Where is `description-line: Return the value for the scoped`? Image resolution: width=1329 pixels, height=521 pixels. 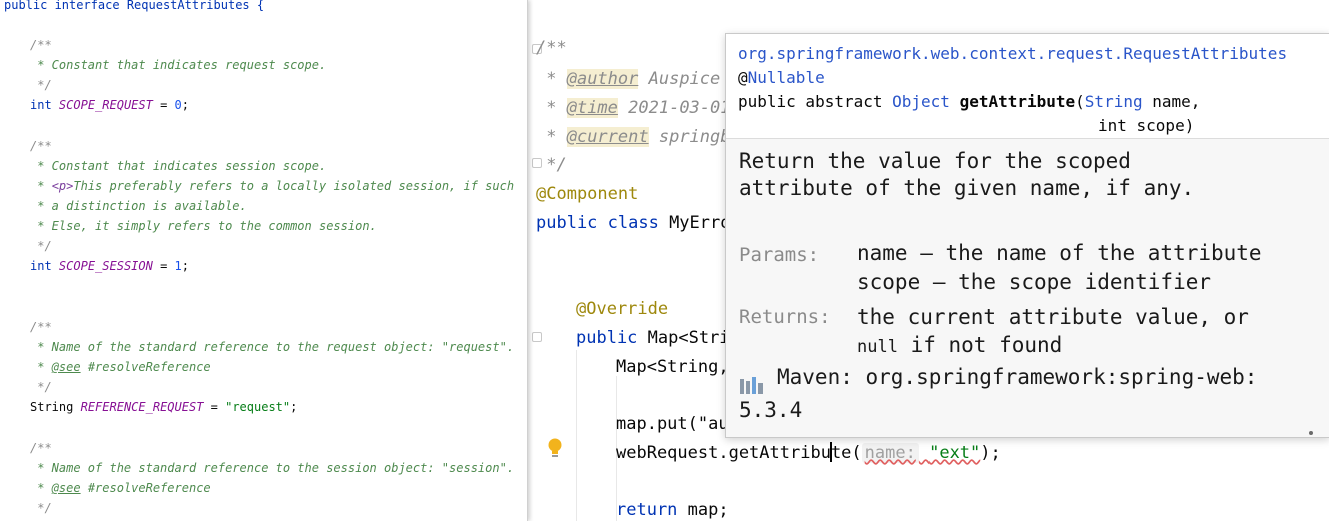 description-line: Return the value for the scoped is located at coordinates (935, 161).